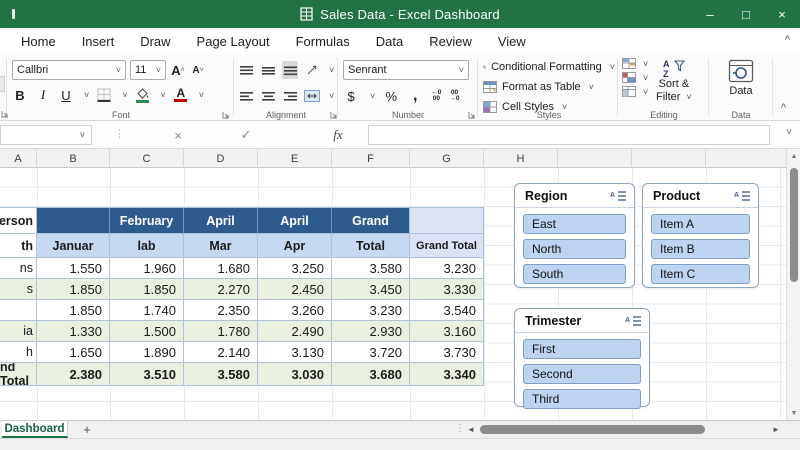 The image size is (800, 450). What do you see at coordinates (789, 132) in the screenshot?
I see `expand-formula-bar-icon: ˅` at bounding box center [789, 132].